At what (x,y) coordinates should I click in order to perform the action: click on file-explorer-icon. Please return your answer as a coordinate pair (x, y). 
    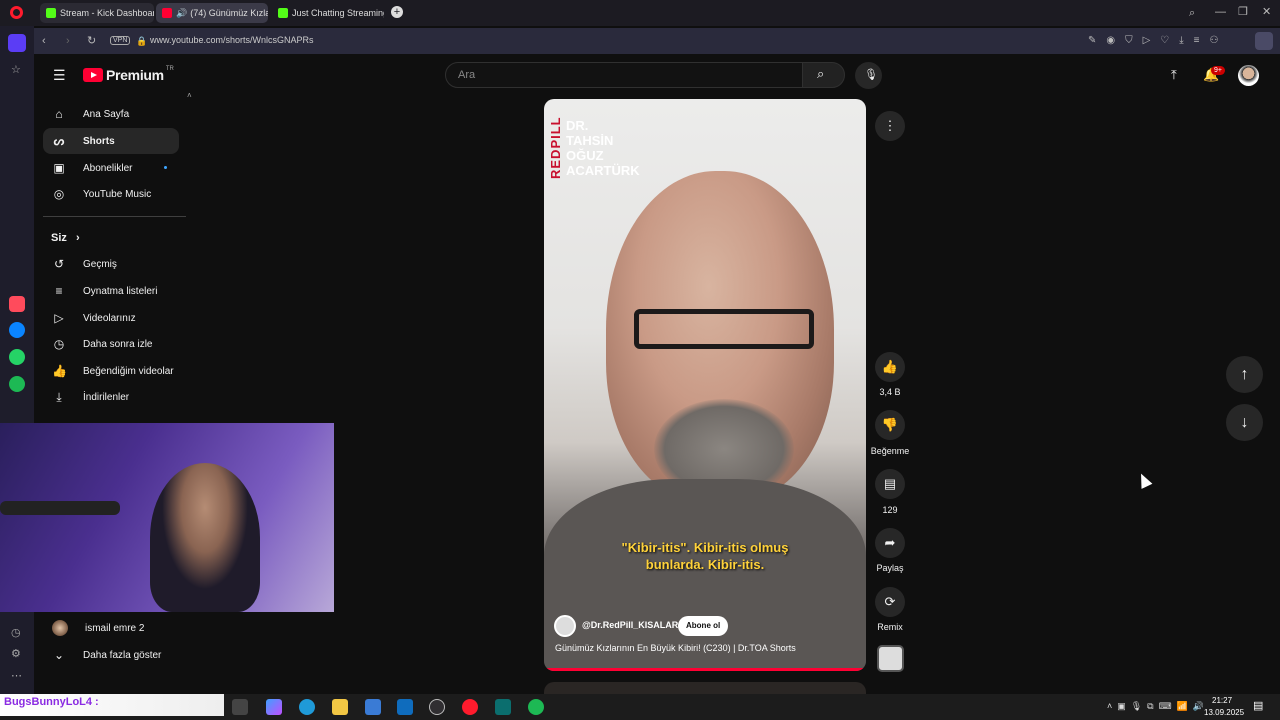
    Looking at the image, I should click on (340, 707).